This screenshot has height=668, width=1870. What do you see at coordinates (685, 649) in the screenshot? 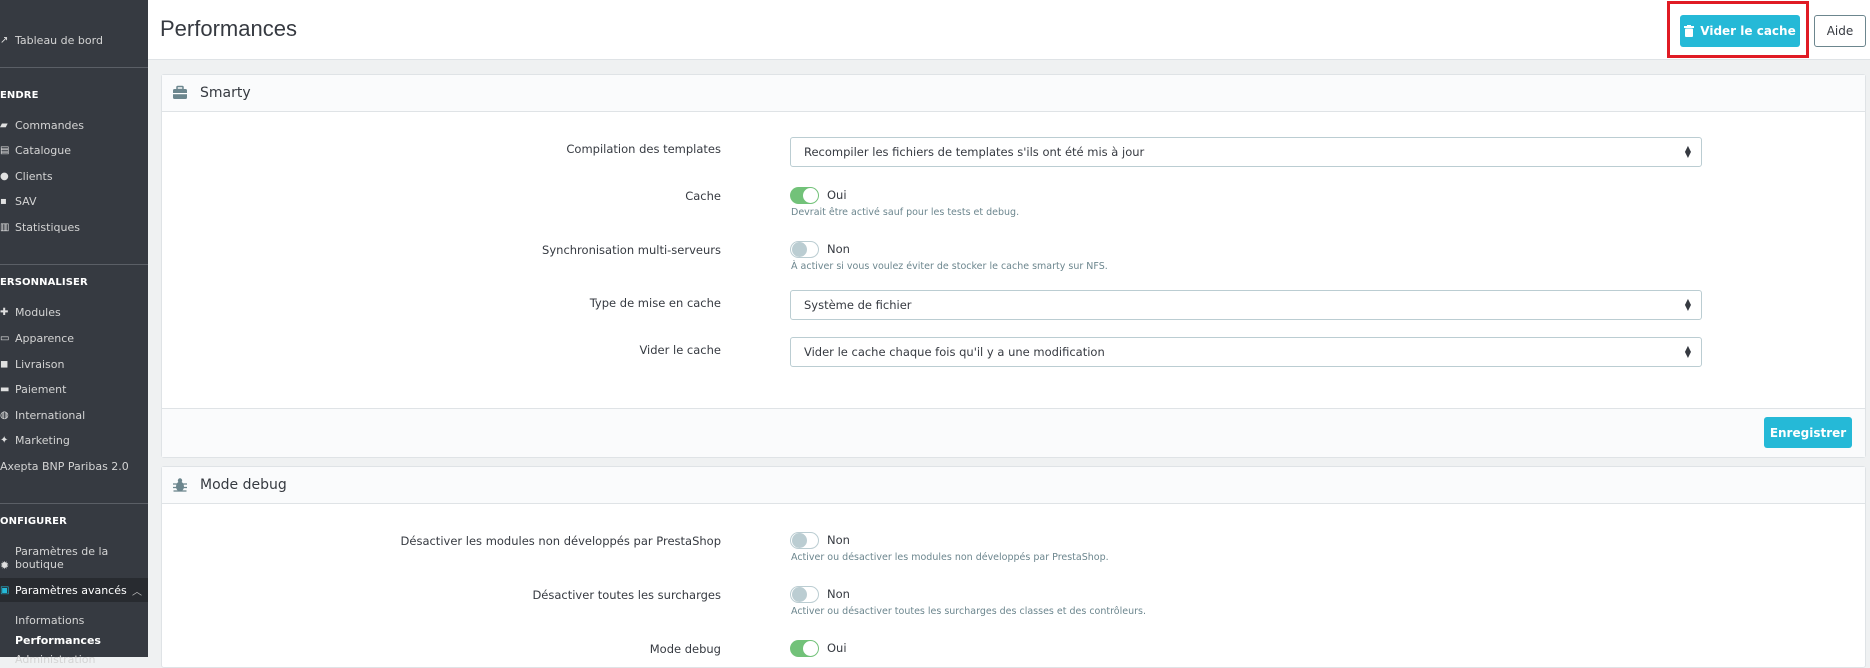
I see `debug-mode-label: Mode debug` at bounding box center [685, 649].